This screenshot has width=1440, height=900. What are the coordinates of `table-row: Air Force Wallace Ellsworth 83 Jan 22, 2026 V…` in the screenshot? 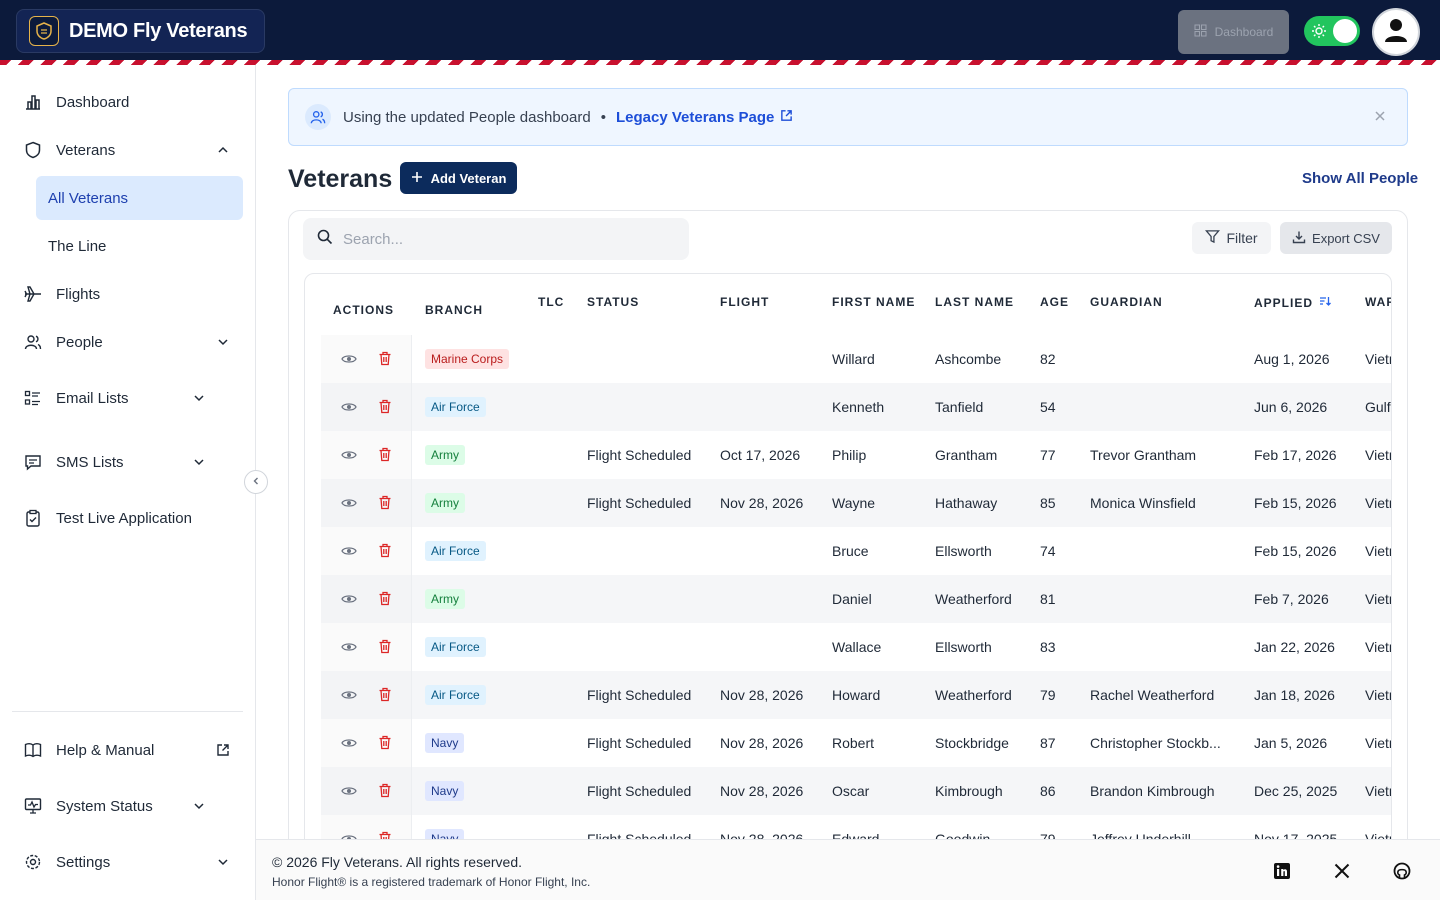 It's located at (856, 647).